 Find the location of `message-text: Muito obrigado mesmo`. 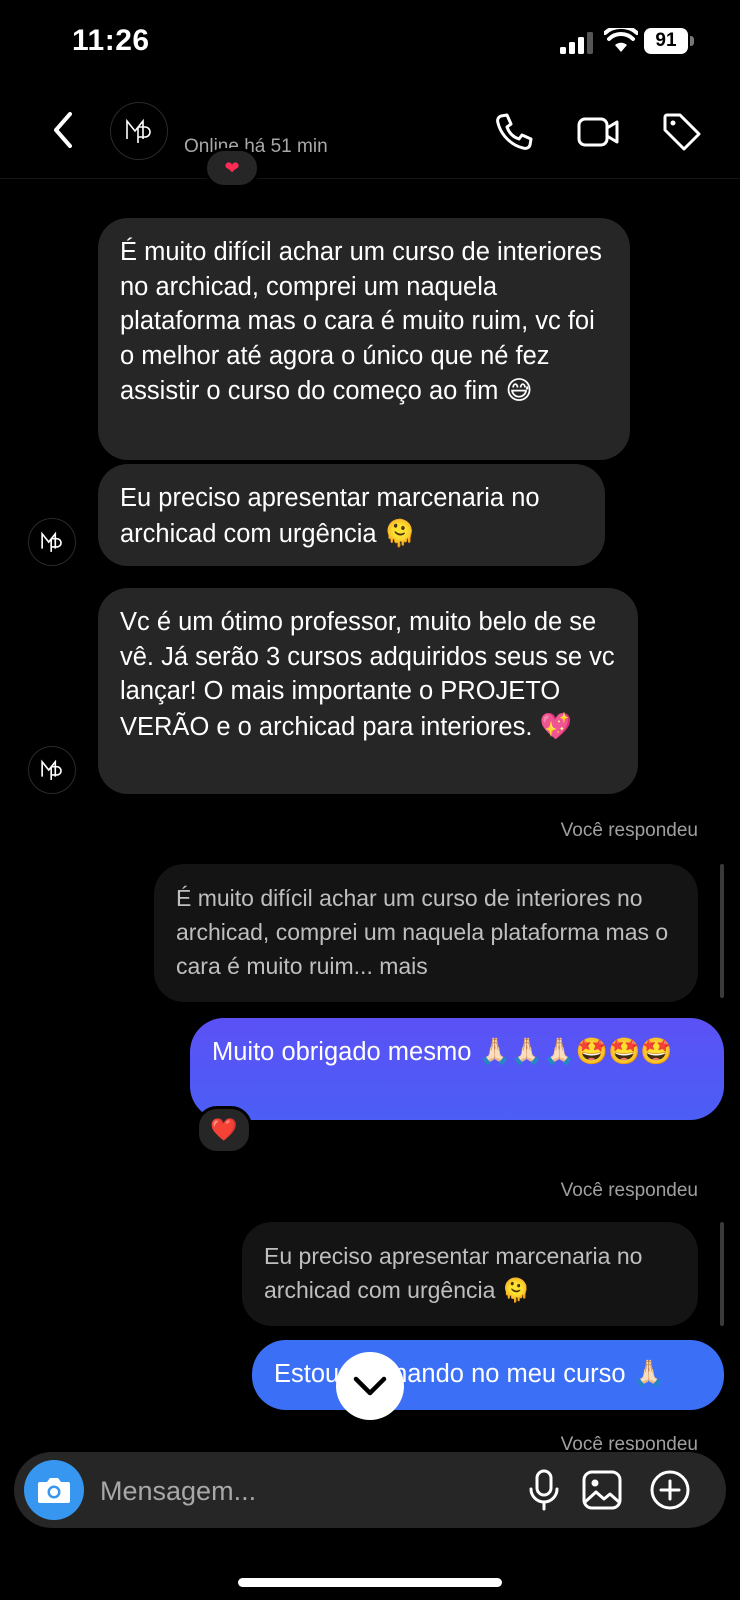

message-text: Muito obrigado mesmo is located at coordinates (342, 1052).